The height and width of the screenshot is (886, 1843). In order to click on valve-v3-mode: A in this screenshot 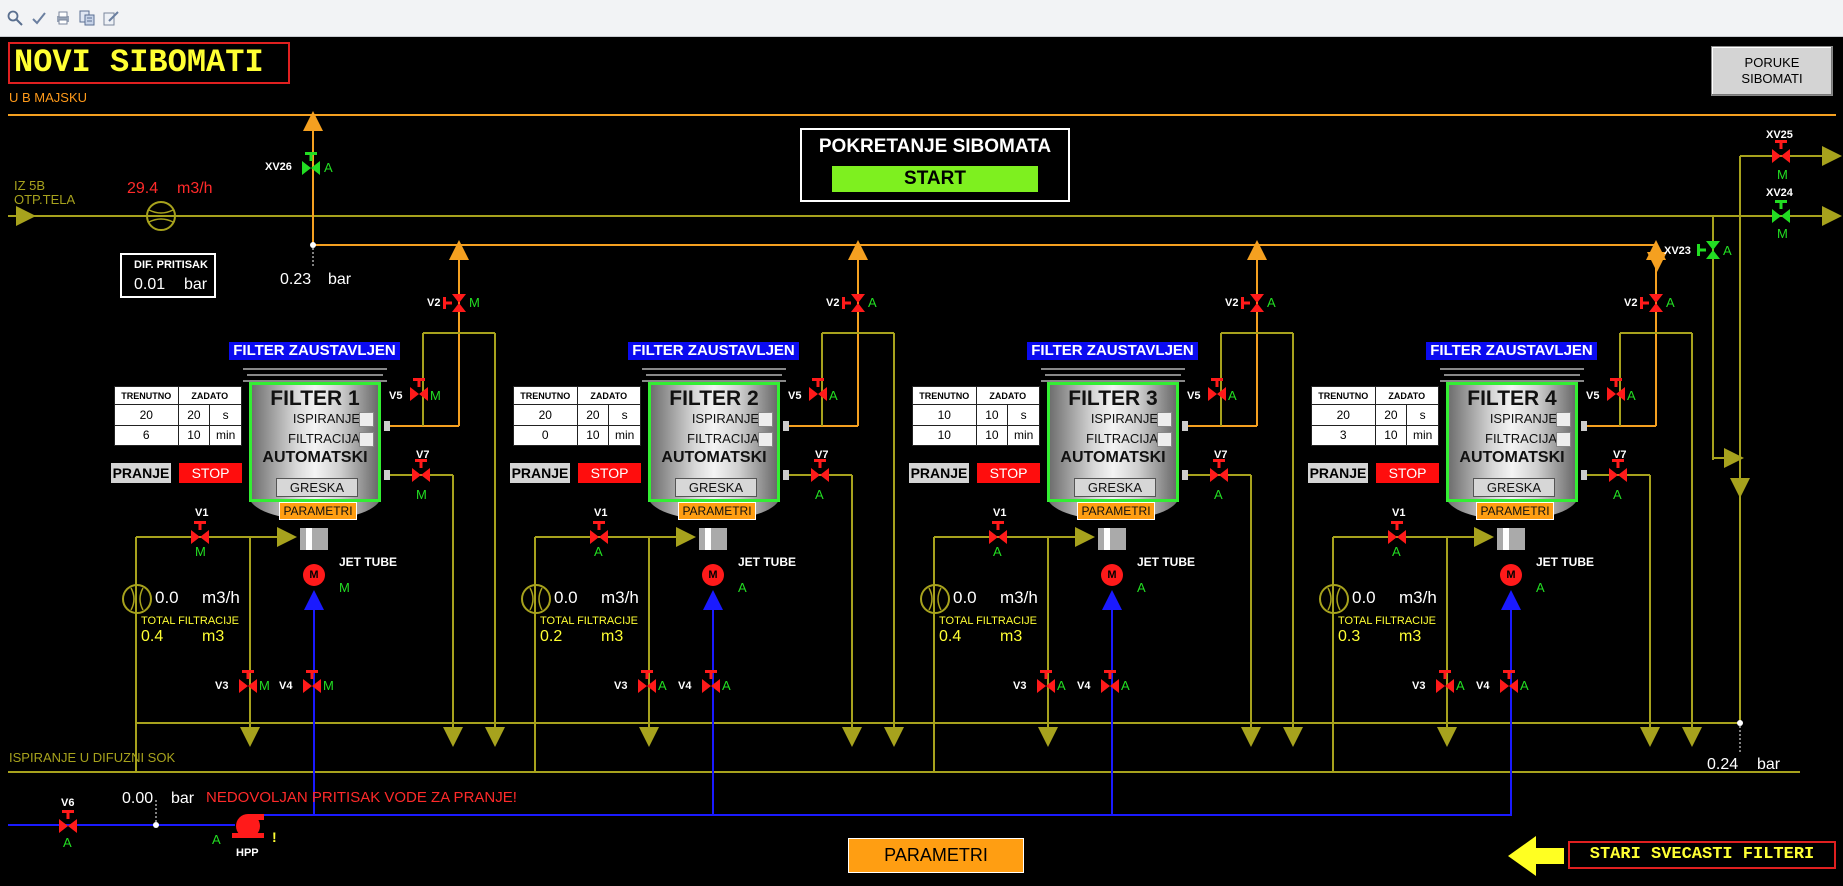, I will do `click(662, 685)`.